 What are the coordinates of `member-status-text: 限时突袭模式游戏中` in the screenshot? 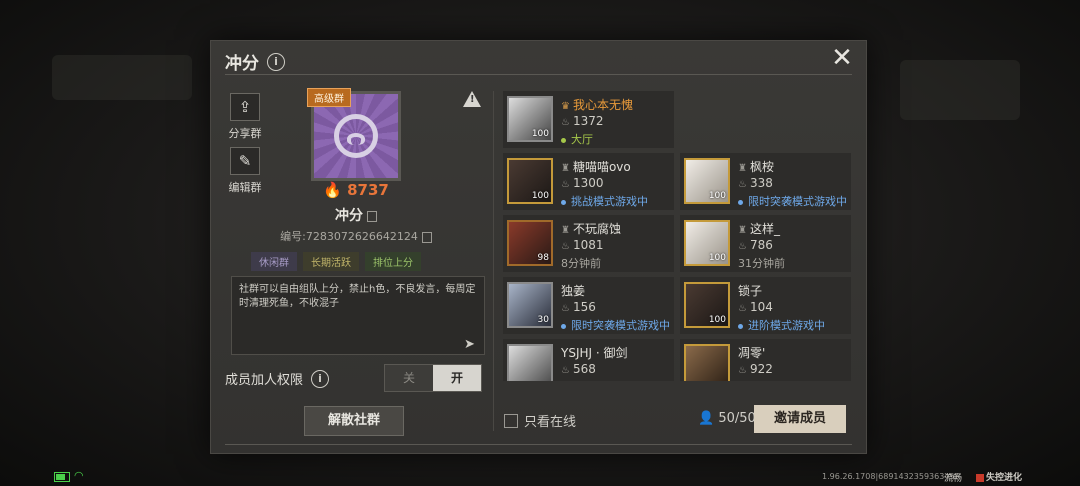 It's located at (797, 201).